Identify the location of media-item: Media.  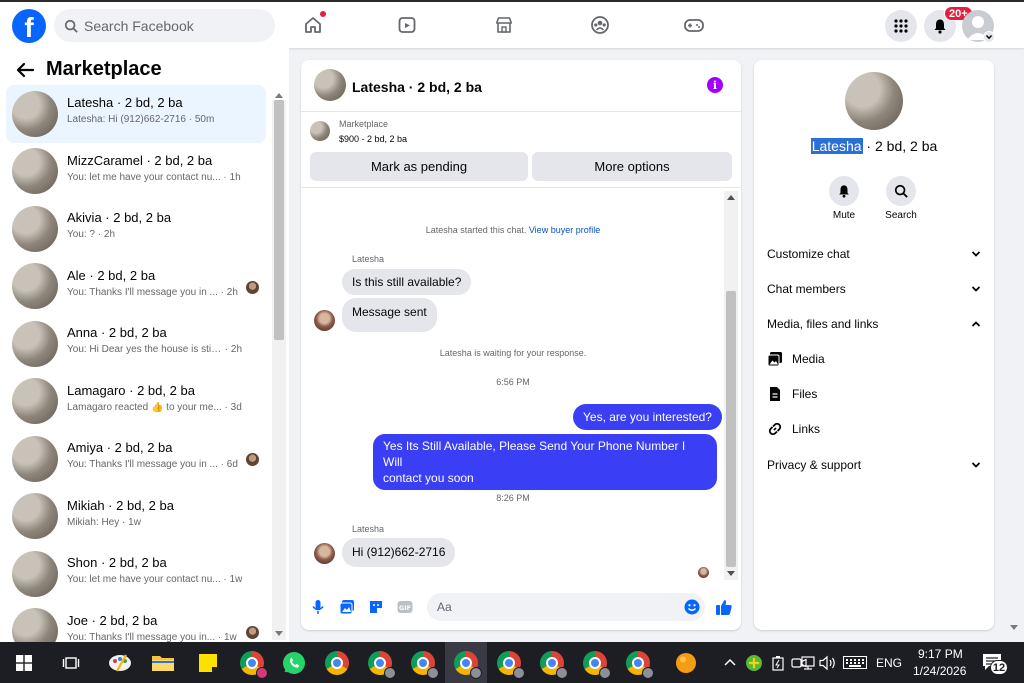
(796, 359).